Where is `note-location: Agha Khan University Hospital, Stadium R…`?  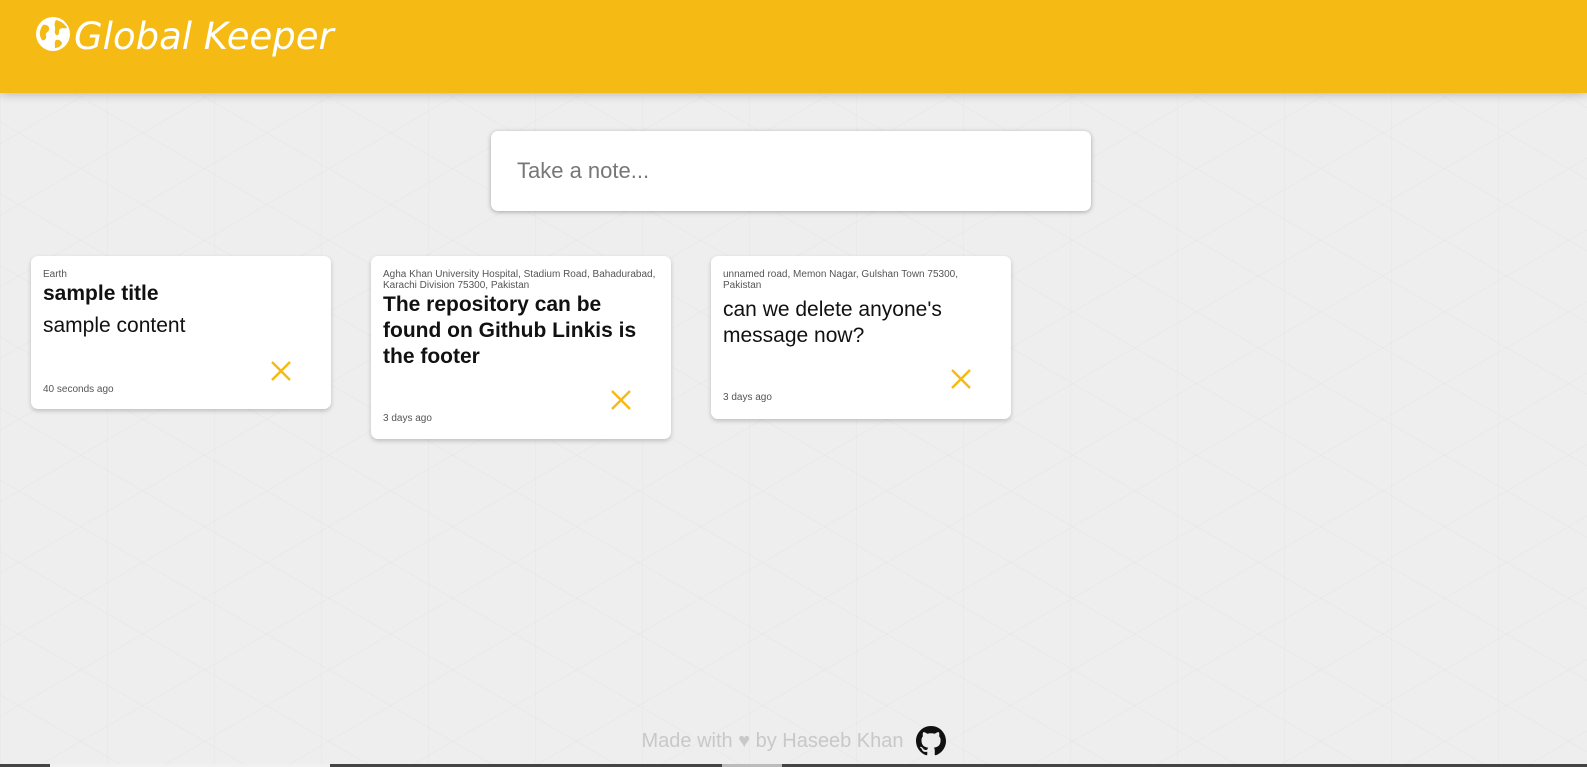
note-location: Agha Khan University Hospital, Stadium R… is located at coordinates (519, 280).